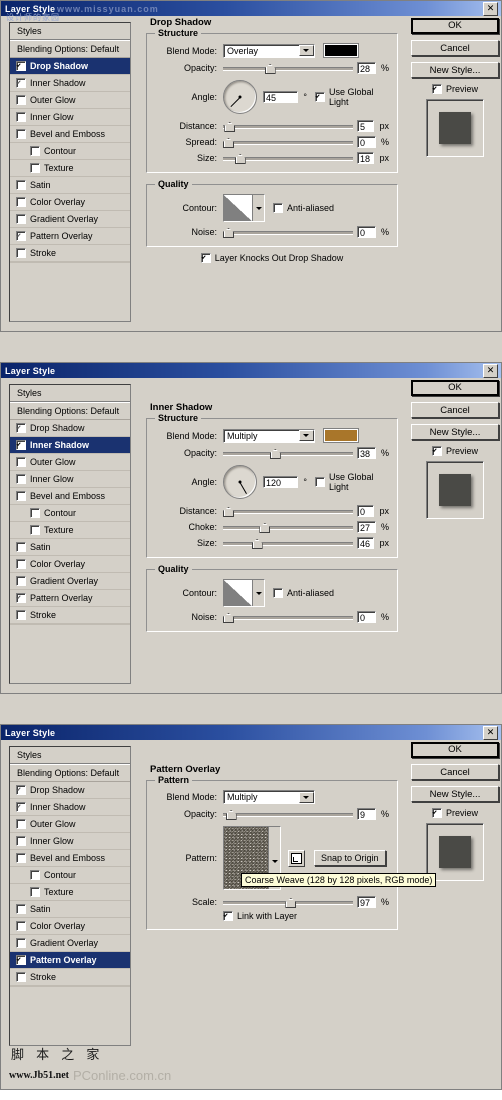 The image size is (502, 1100). Describe the element at coordinates (366, 453) in the screenshot. I see `opacity-input: 38` at that location.